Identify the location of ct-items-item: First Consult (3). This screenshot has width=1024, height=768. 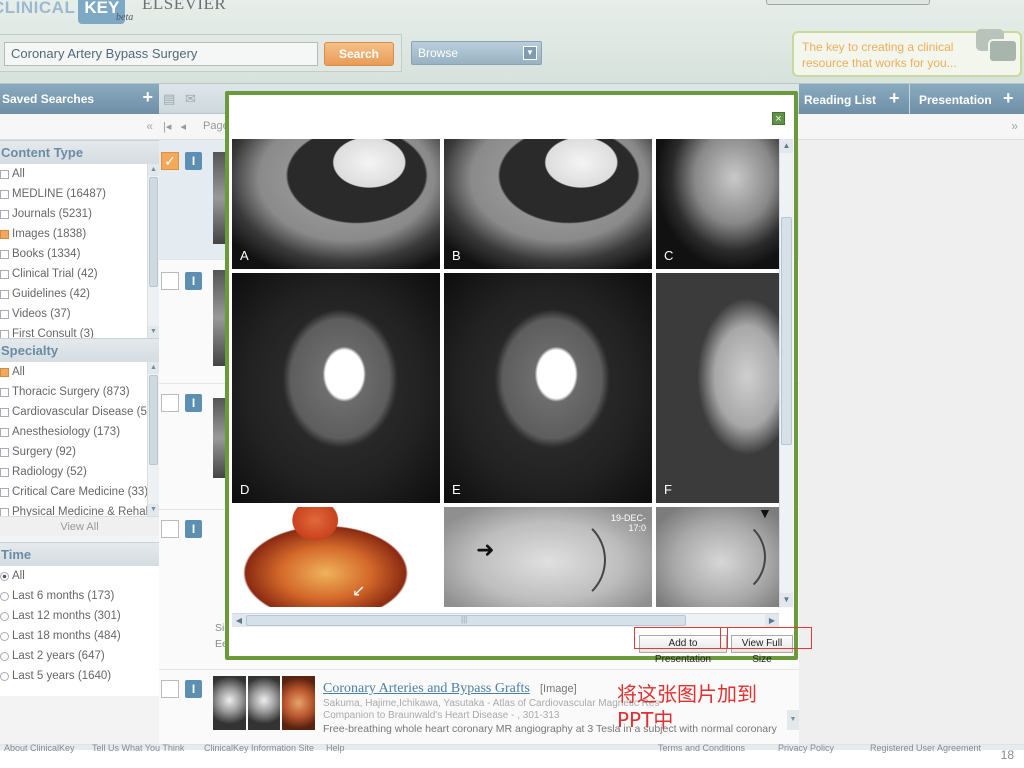
(79, 331).